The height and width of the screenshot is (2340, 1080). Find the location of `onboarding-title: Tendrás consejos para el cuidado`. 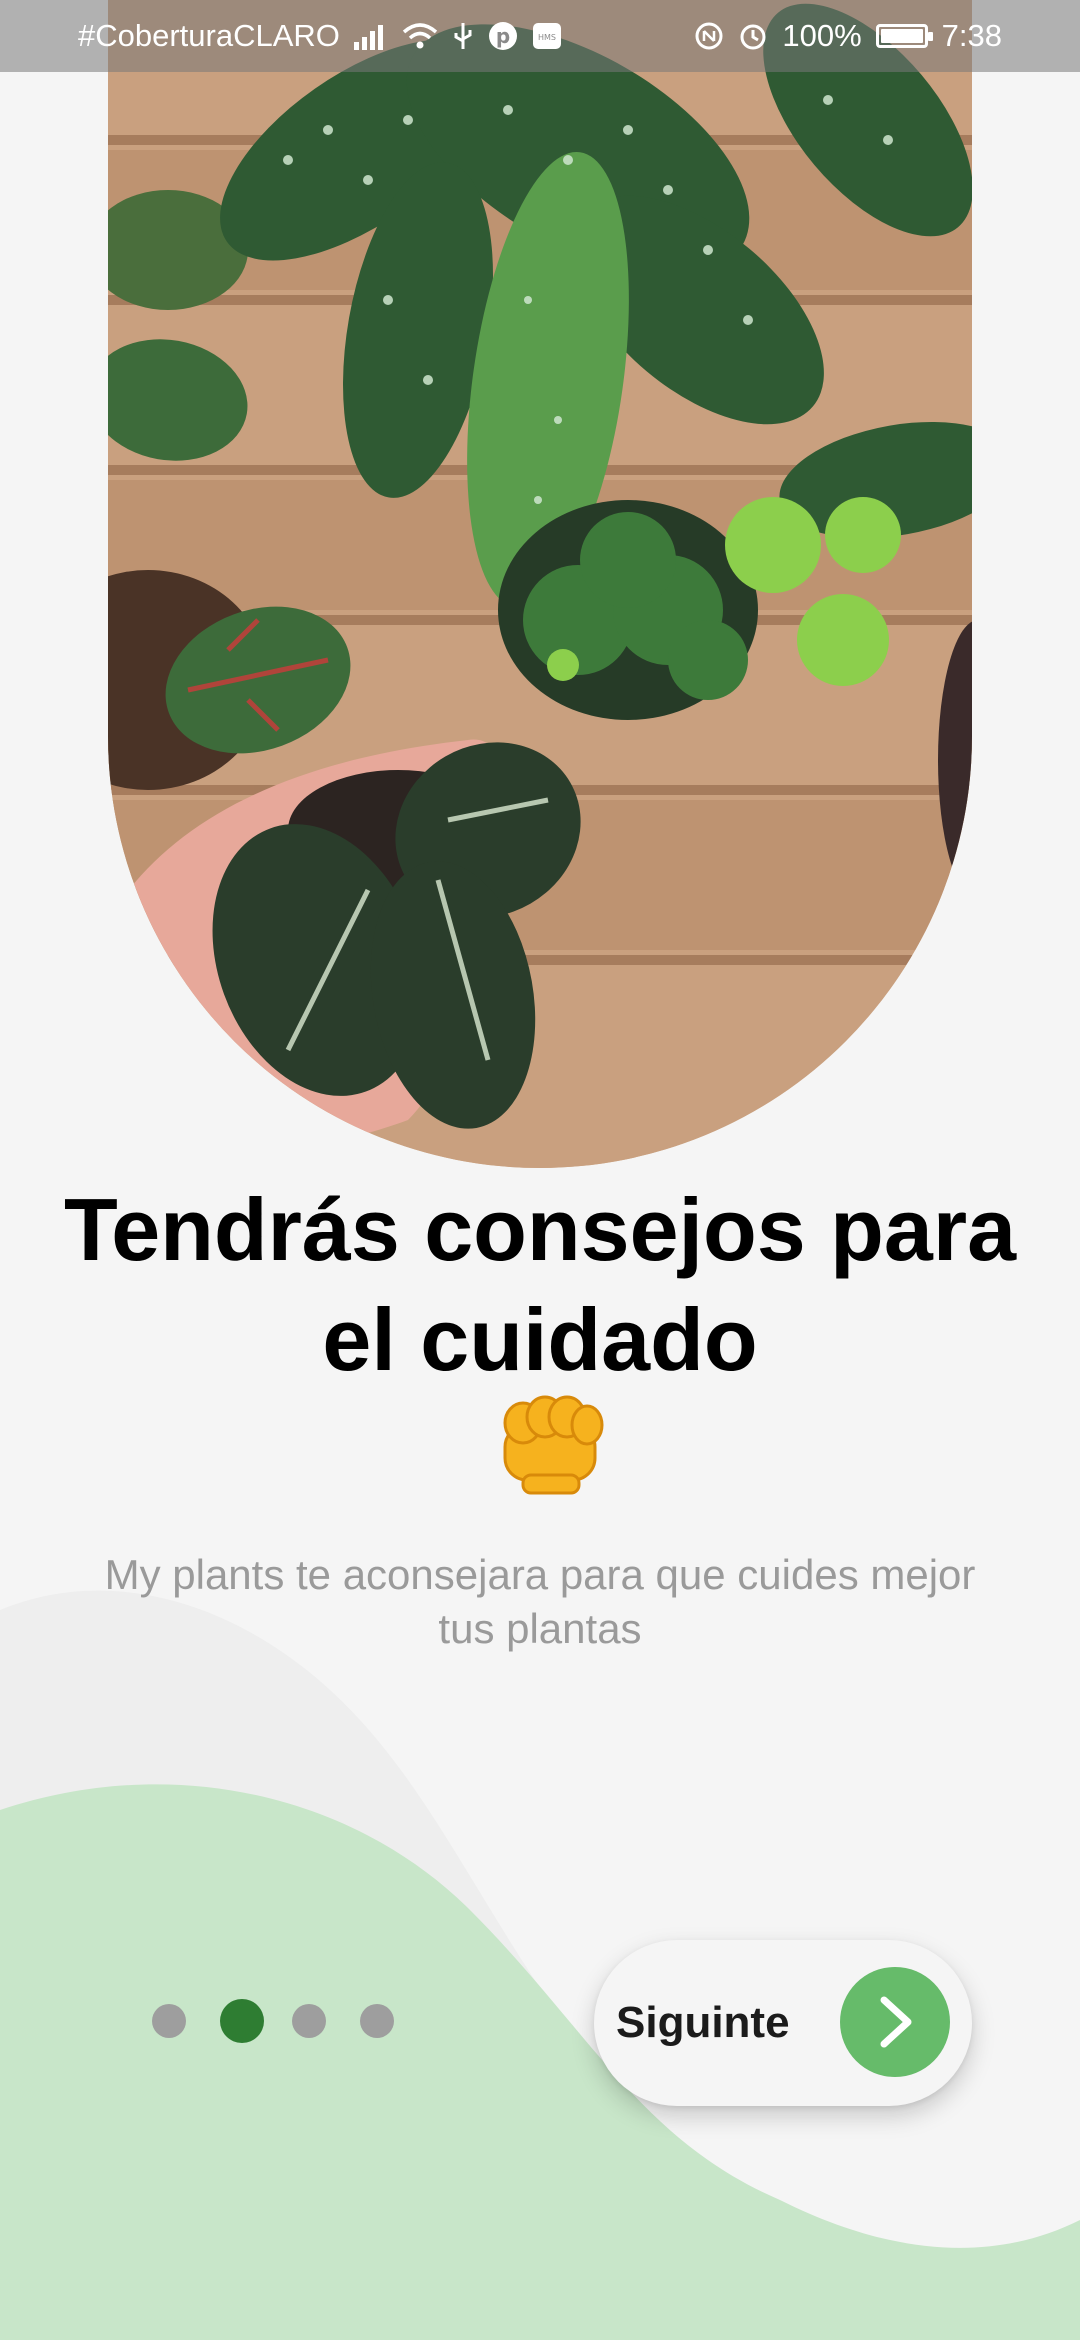

onboarding-title: Tendrás consejos para el cuidado is located at coordinates (540, 1284).